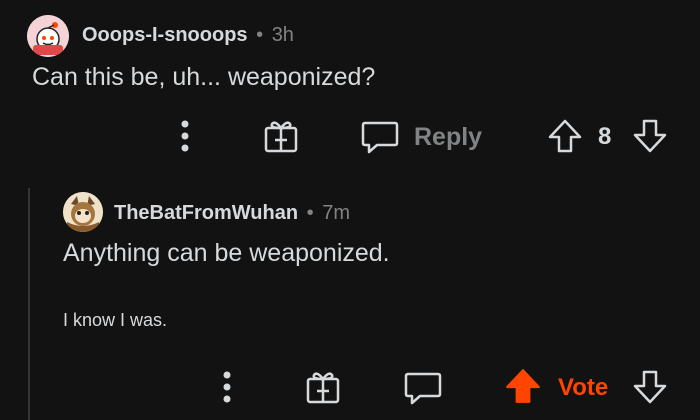 The image size is (700, 420). Describe the element at coordinates (204, 77) in the screenshot. I see `comment-text: Can this be, uh... weaponized?` at that location.